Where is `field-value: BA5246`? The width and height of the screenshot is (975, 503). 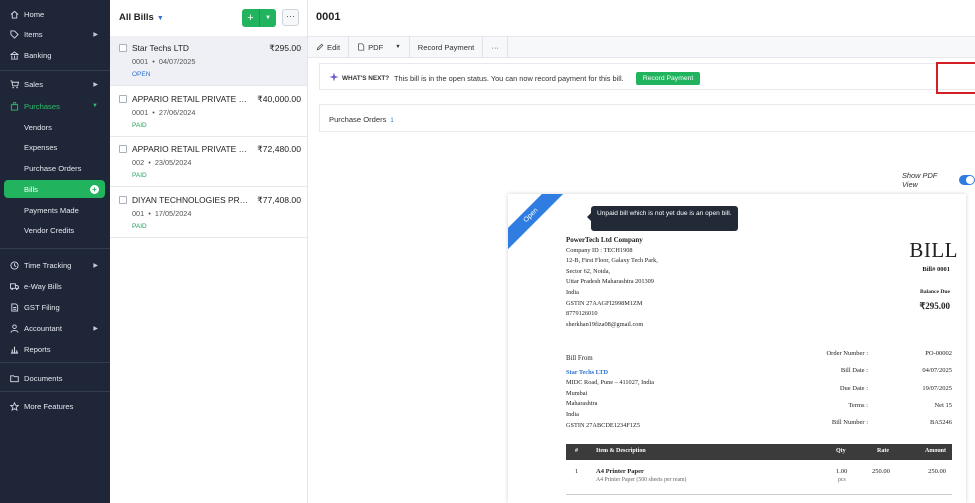
field-value: BA5246 is located at coordinates (940, 422).